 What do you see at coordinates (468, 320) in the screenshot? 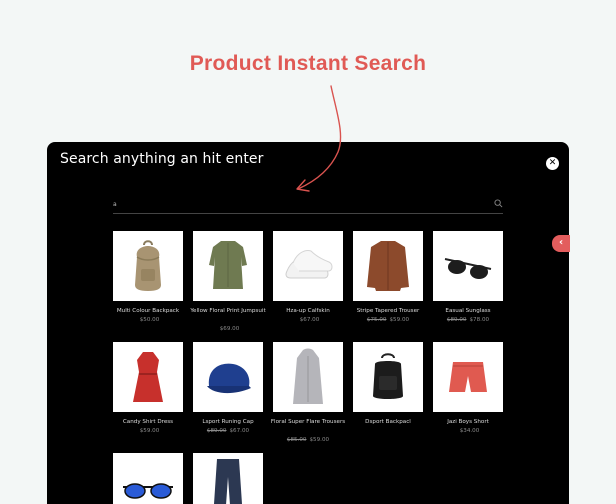
I see `product-price: $89.00 $78.00` at bounding box center [468, 320].